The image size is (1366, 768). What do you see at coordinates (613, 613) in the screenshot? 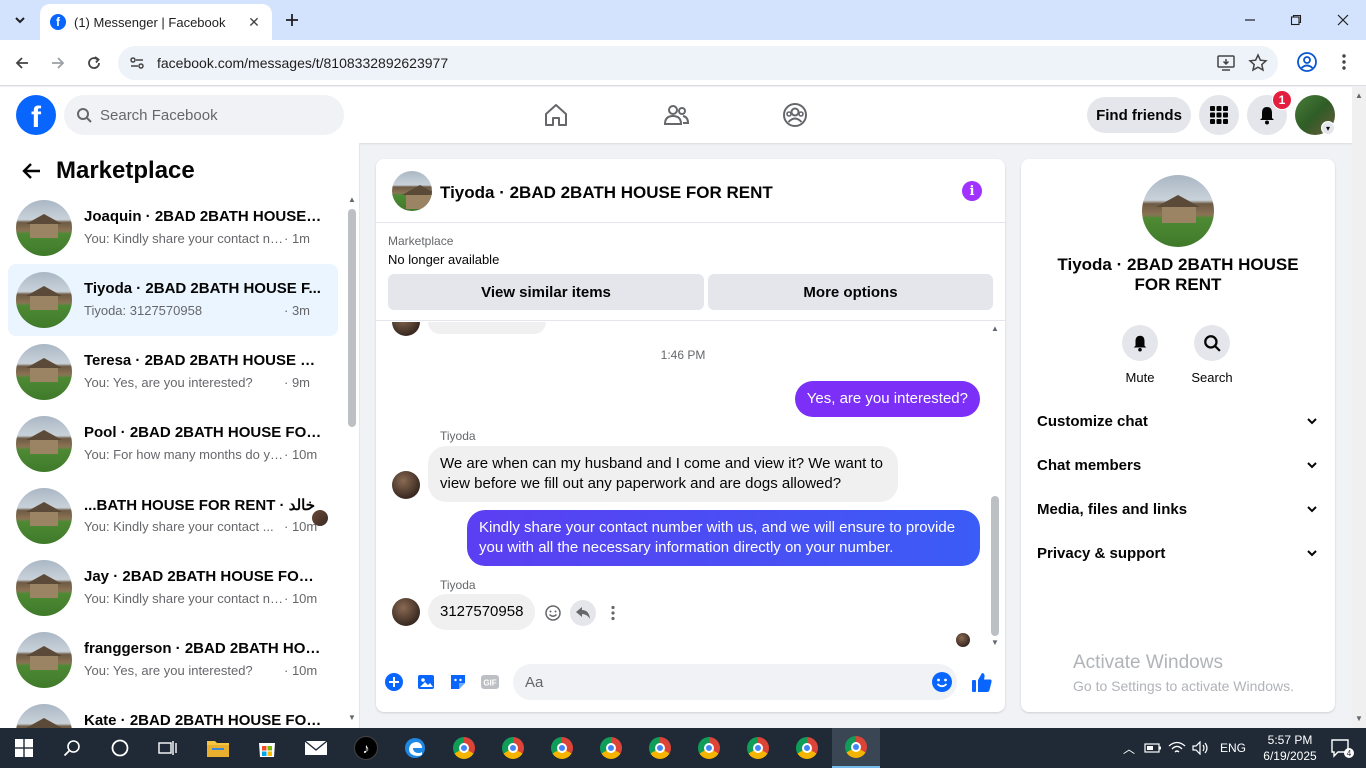
I see `more-actions-icon` at bounding box center [613, 613].